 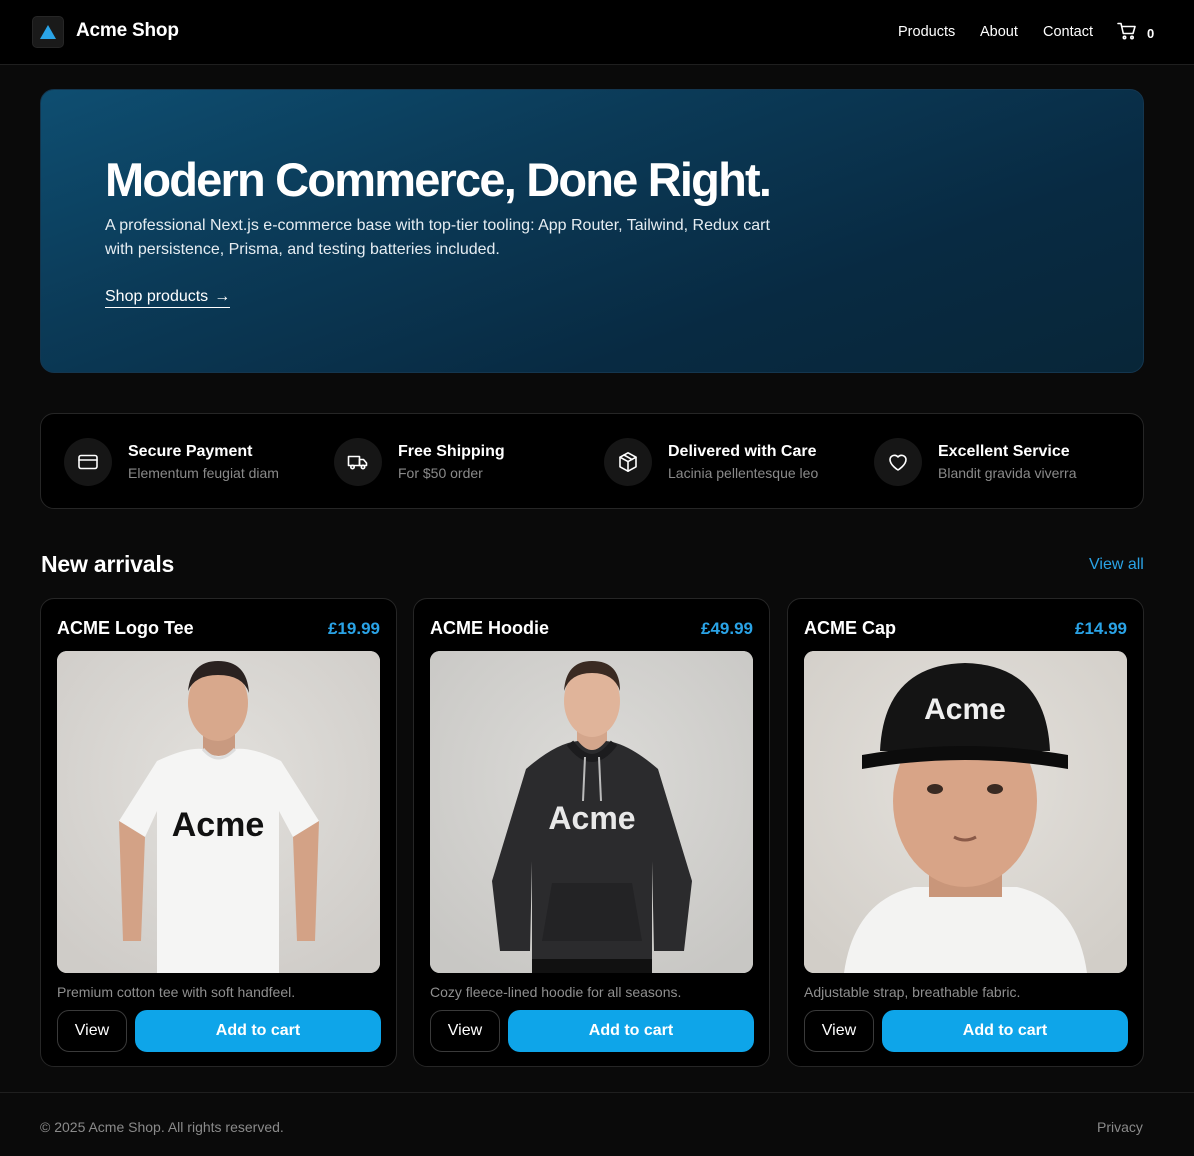 I want to click on cart-button: 0, so click(x=1135, y=33).